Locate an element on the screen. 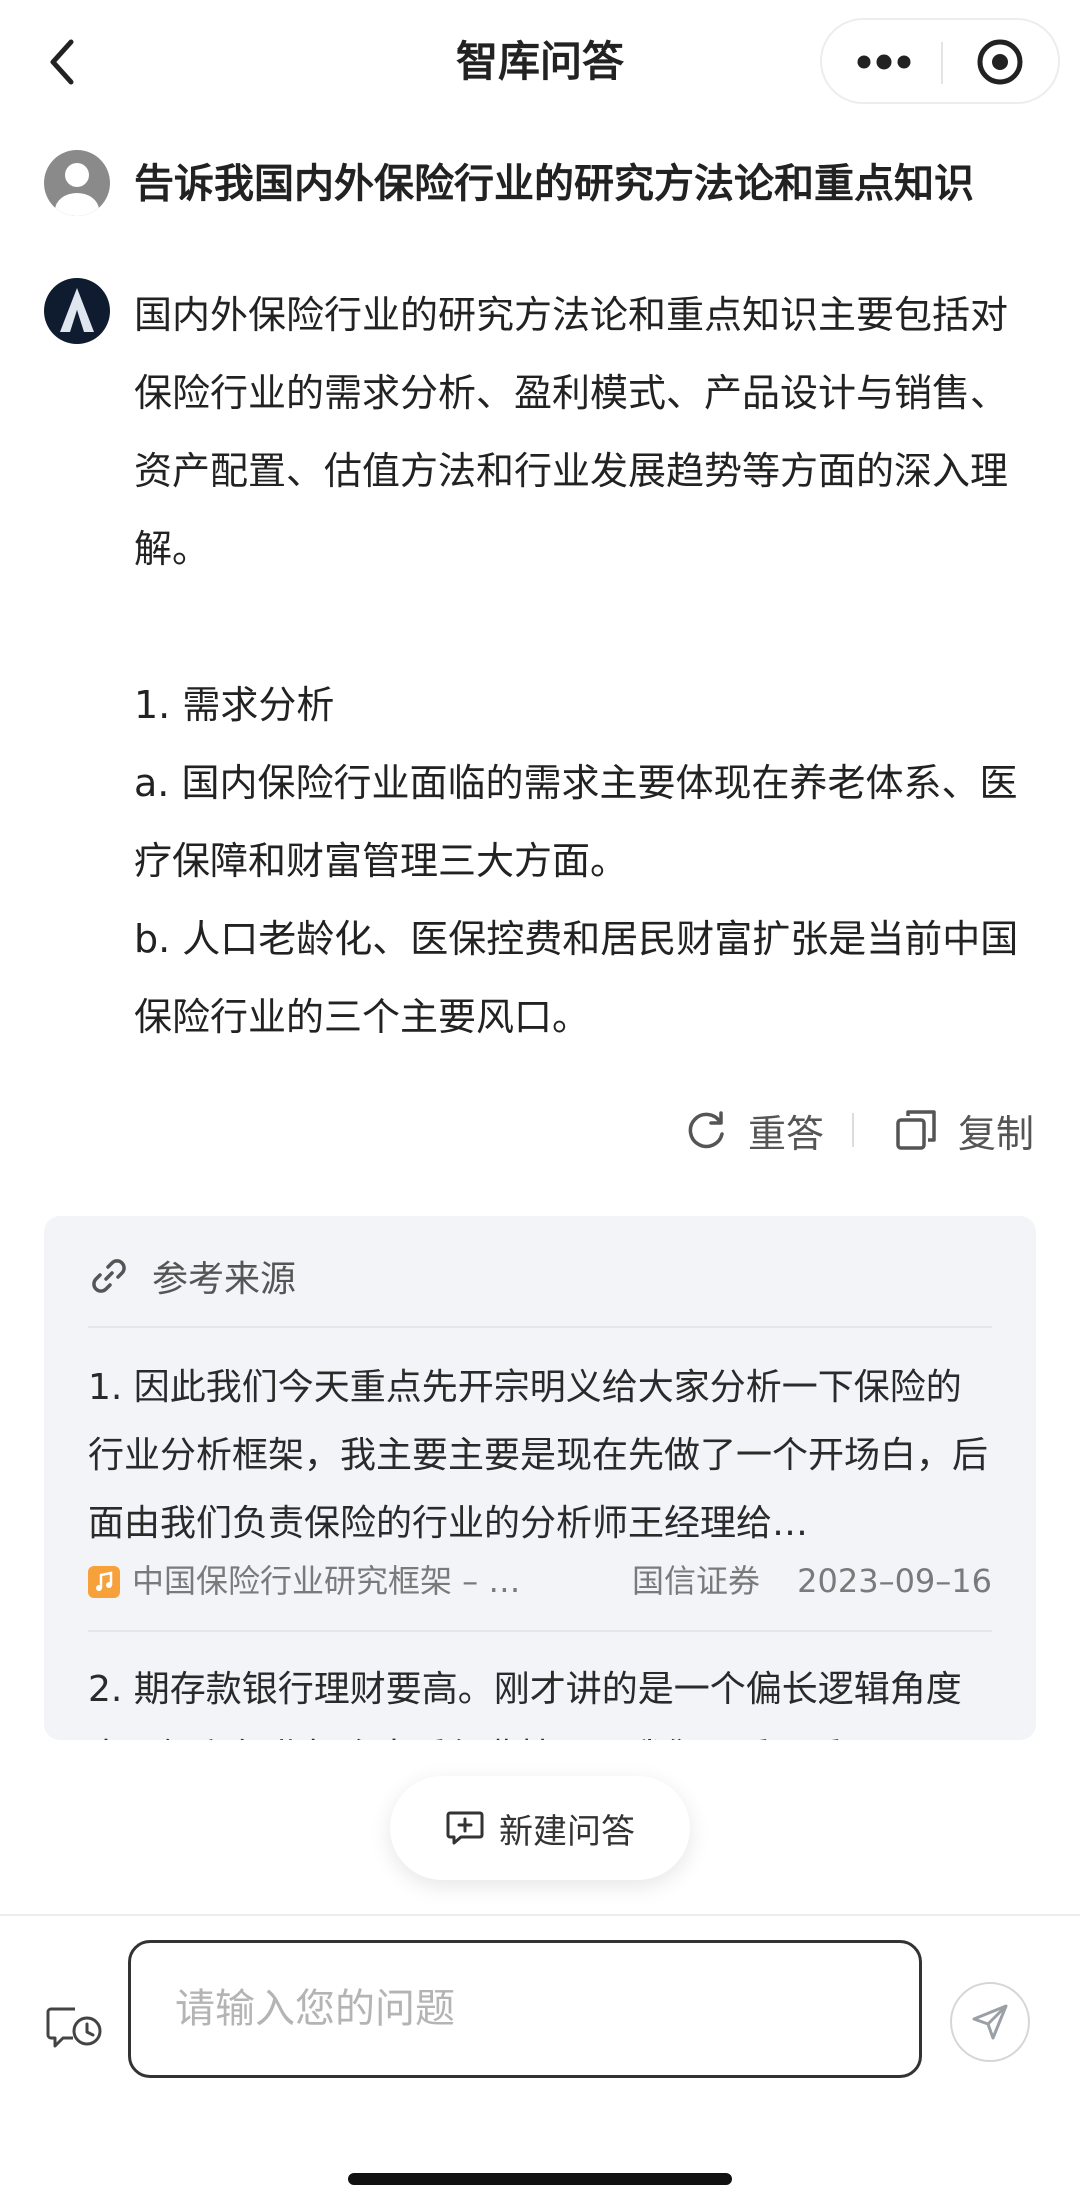 The image size is (1080, 2207). user-silhouette-icon is located at coordinates (77, 189).